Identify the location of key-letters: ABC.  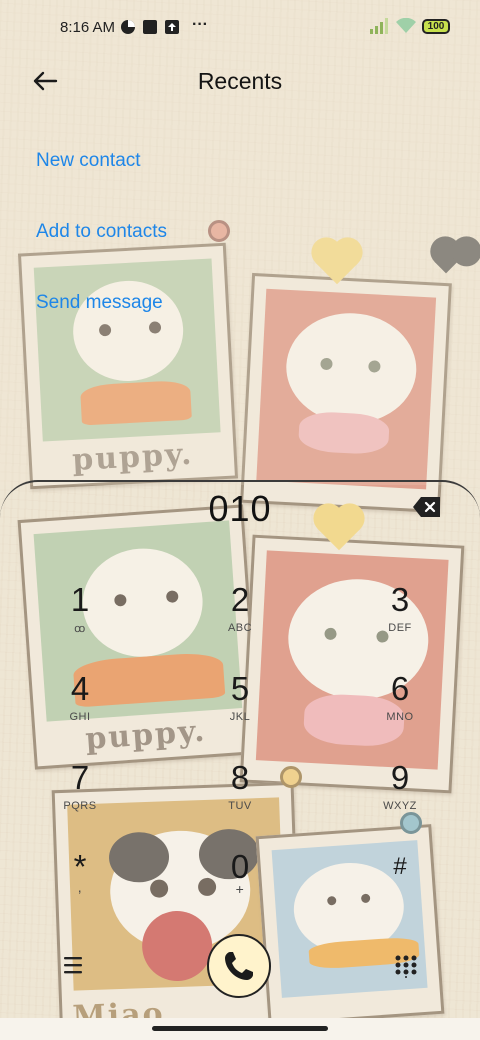
(240, 628).